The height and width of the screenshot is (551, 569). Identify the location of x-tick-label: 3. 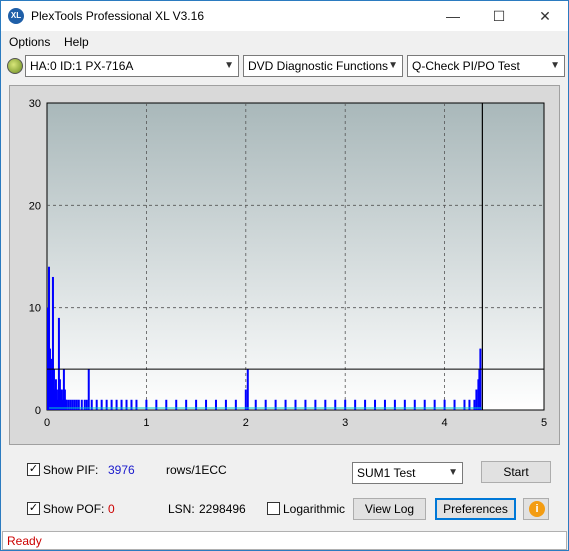
(345, 423).